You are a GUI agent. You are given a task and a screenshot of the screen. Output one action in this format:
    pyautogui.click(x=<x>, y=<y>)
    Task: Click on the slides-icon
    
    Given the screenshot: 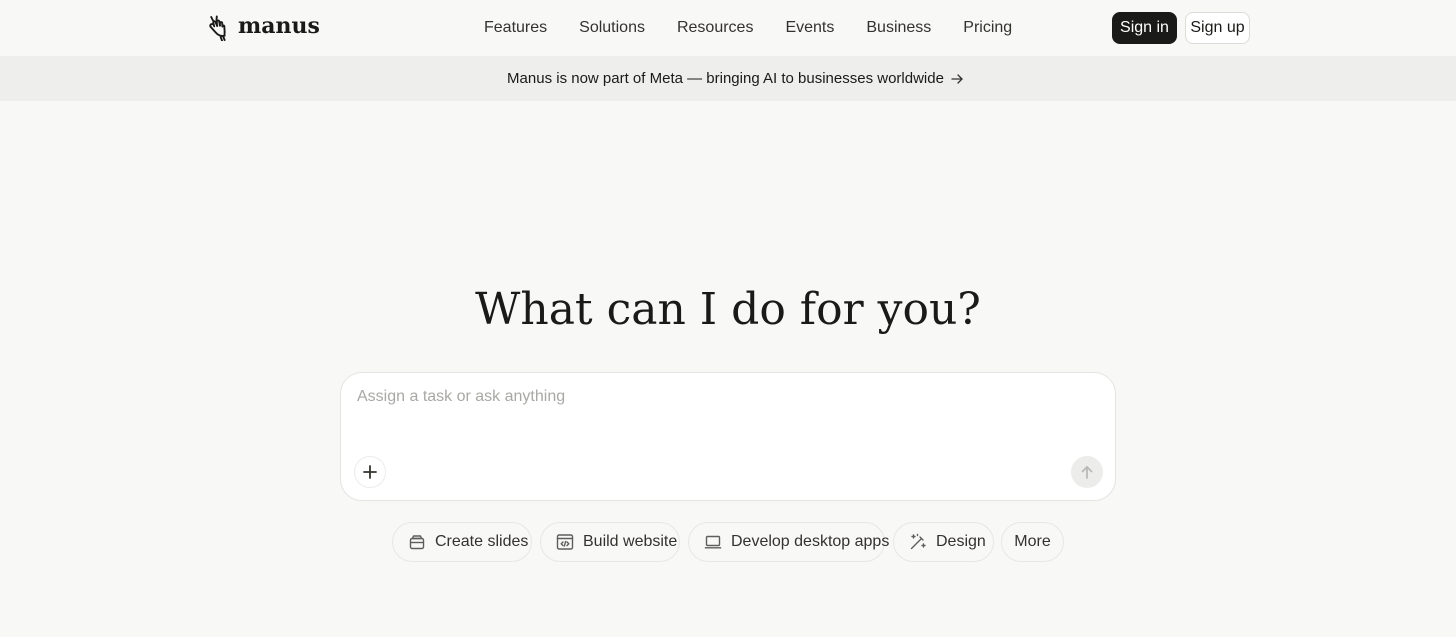 What is the action you would take?
    pyautogui.click(x=417, y=542)
    